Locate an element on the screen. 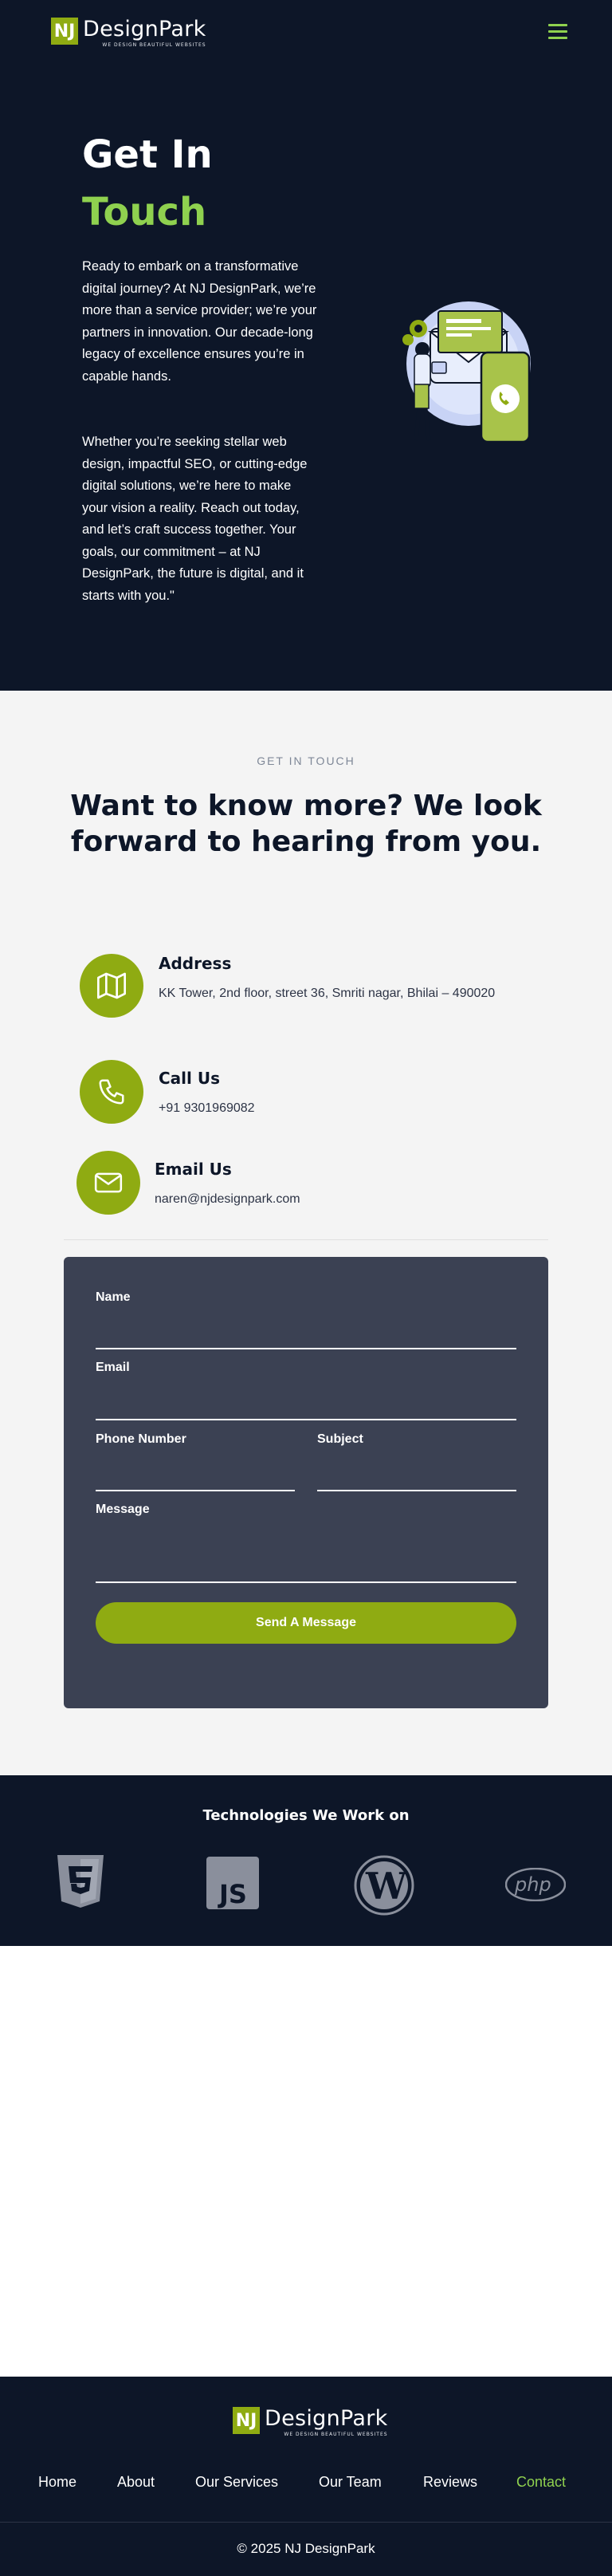  footer-logo-tagline: WE DESIGN BEAUTIFUL WEBSITES is located at coordinates (336, 2434).